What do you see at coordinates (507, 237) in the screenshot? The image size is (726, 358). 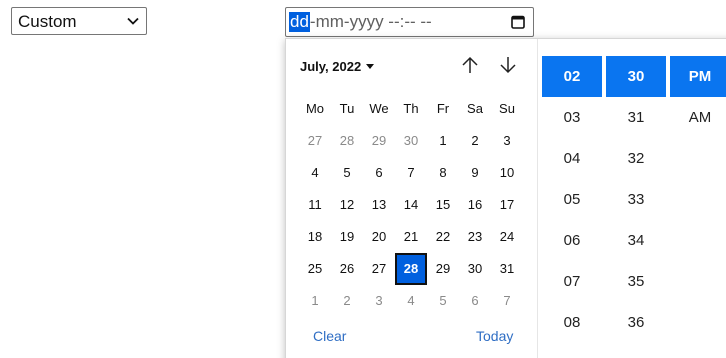 I see `day-cell: 24` at bounding box center [507, 237].